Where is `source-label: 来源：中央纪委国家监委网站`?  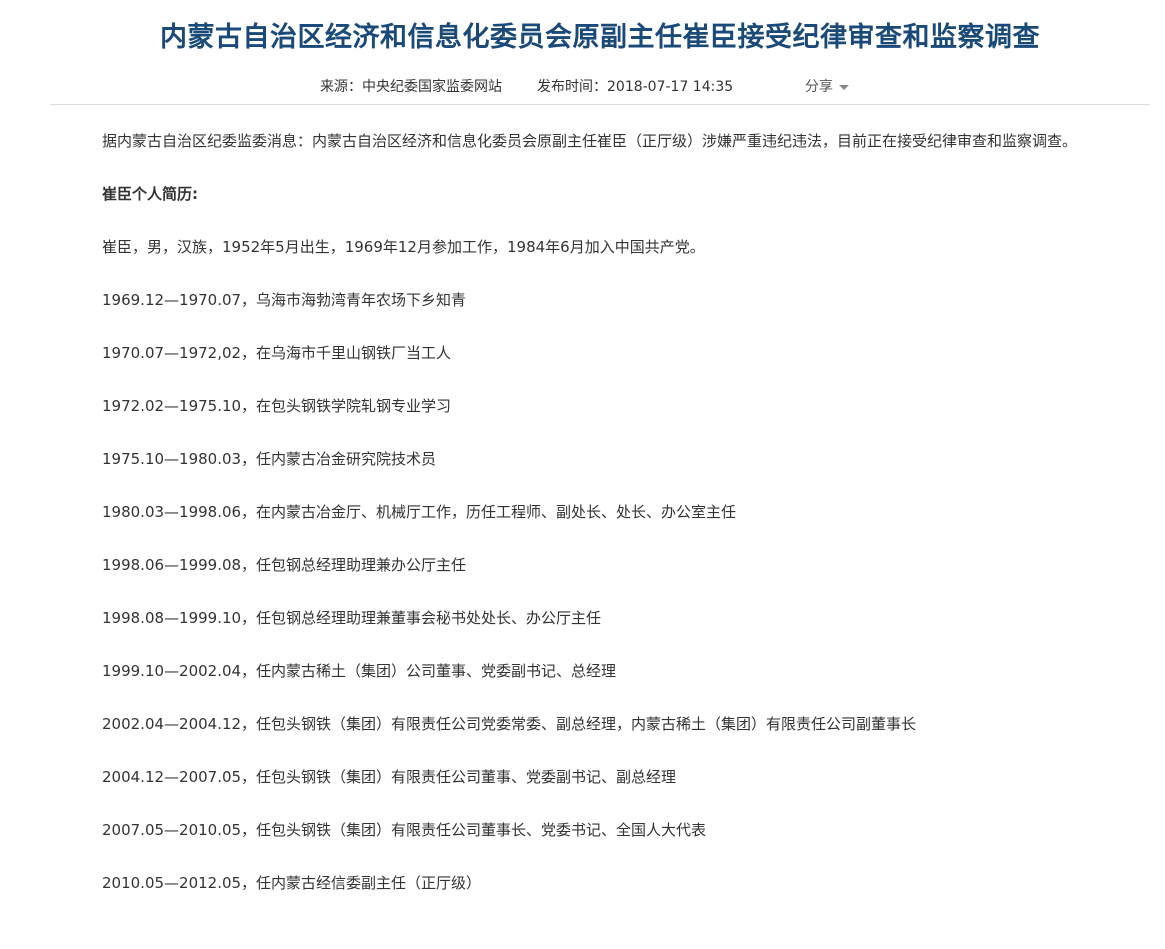 source-label: 来源：中央纪委国家监委网站 is located at coordinates (411, 87).